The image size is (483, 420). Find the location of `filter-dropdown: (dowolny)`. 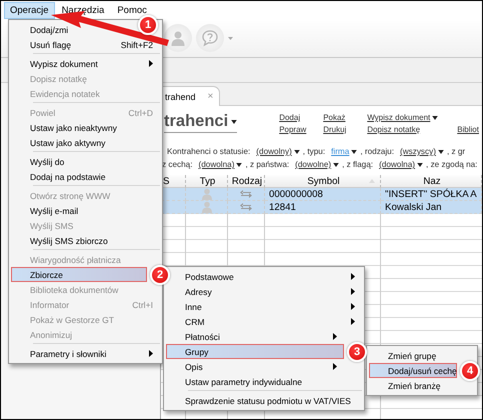

filter-dropdown: (dowolny) is located at coordinates (278, 151).